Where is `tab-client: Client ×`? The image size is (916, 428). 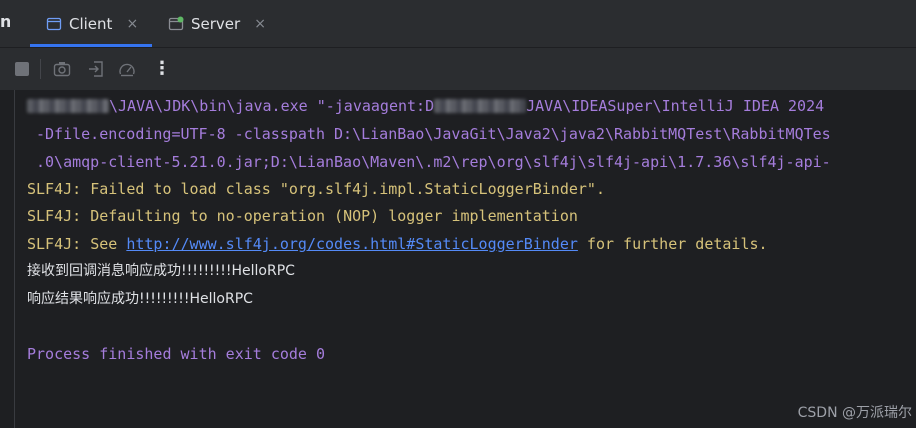 tab-client: Client × is located at coordinates (91, 23).